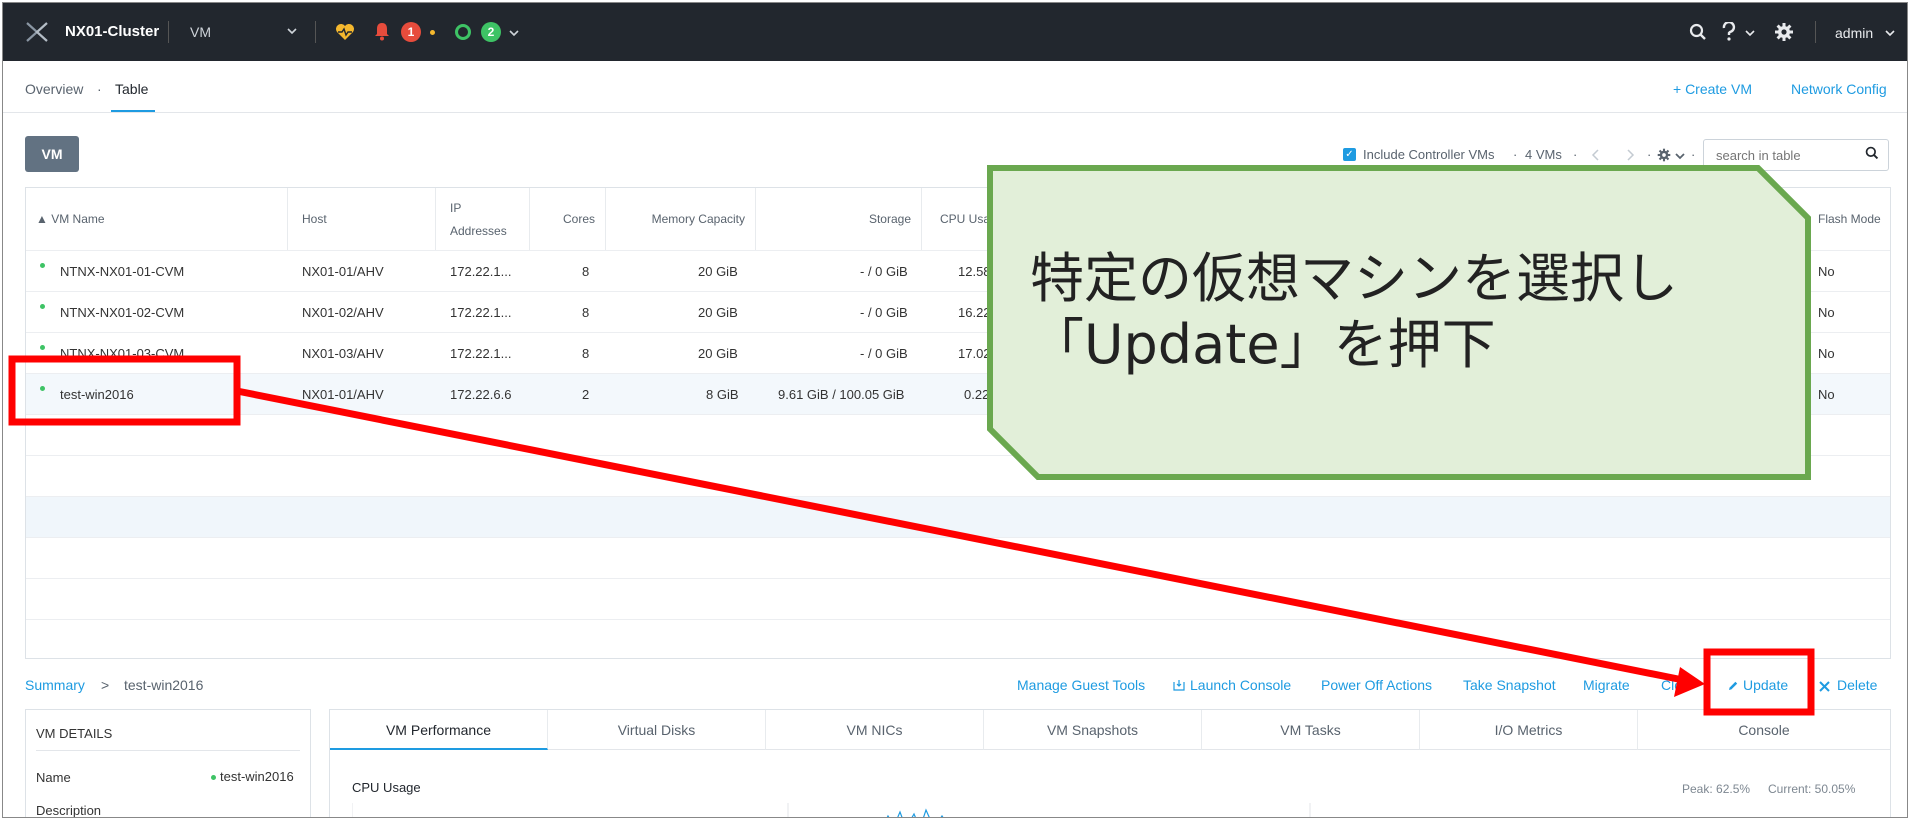  Describe the element at coordinates (463, 32) in the screenshot. I see `circle-status-icon` at that location.